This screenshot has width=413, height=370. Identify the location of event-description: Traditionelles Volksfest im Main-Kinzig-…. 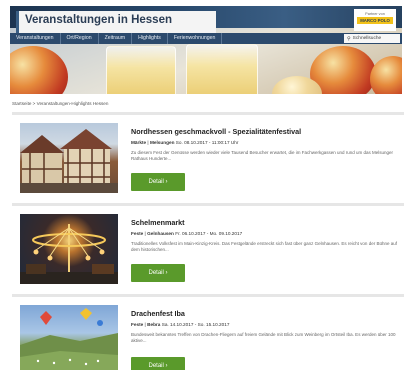
(264, 247).